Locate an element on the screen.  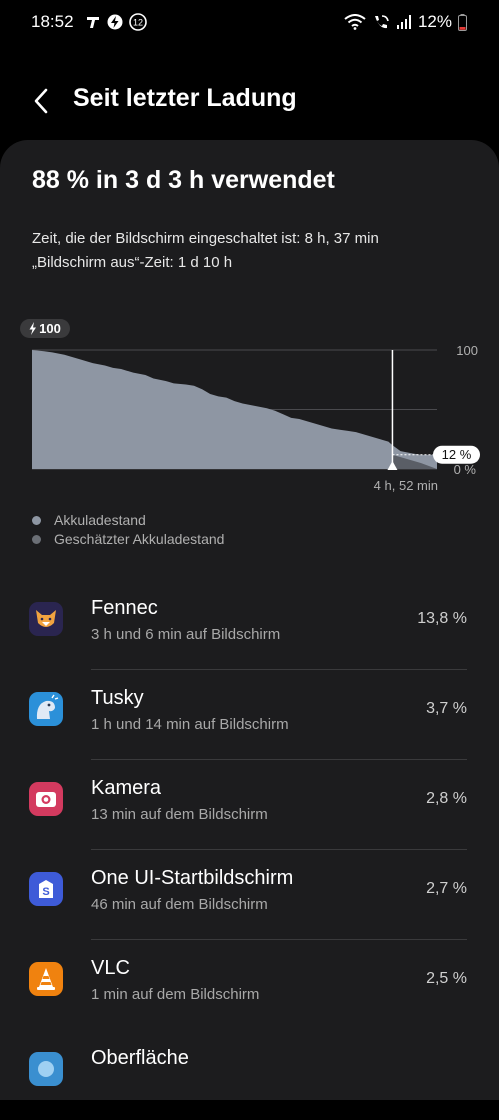
y-tick-label: 0 % is located at coordinates (465, 469).